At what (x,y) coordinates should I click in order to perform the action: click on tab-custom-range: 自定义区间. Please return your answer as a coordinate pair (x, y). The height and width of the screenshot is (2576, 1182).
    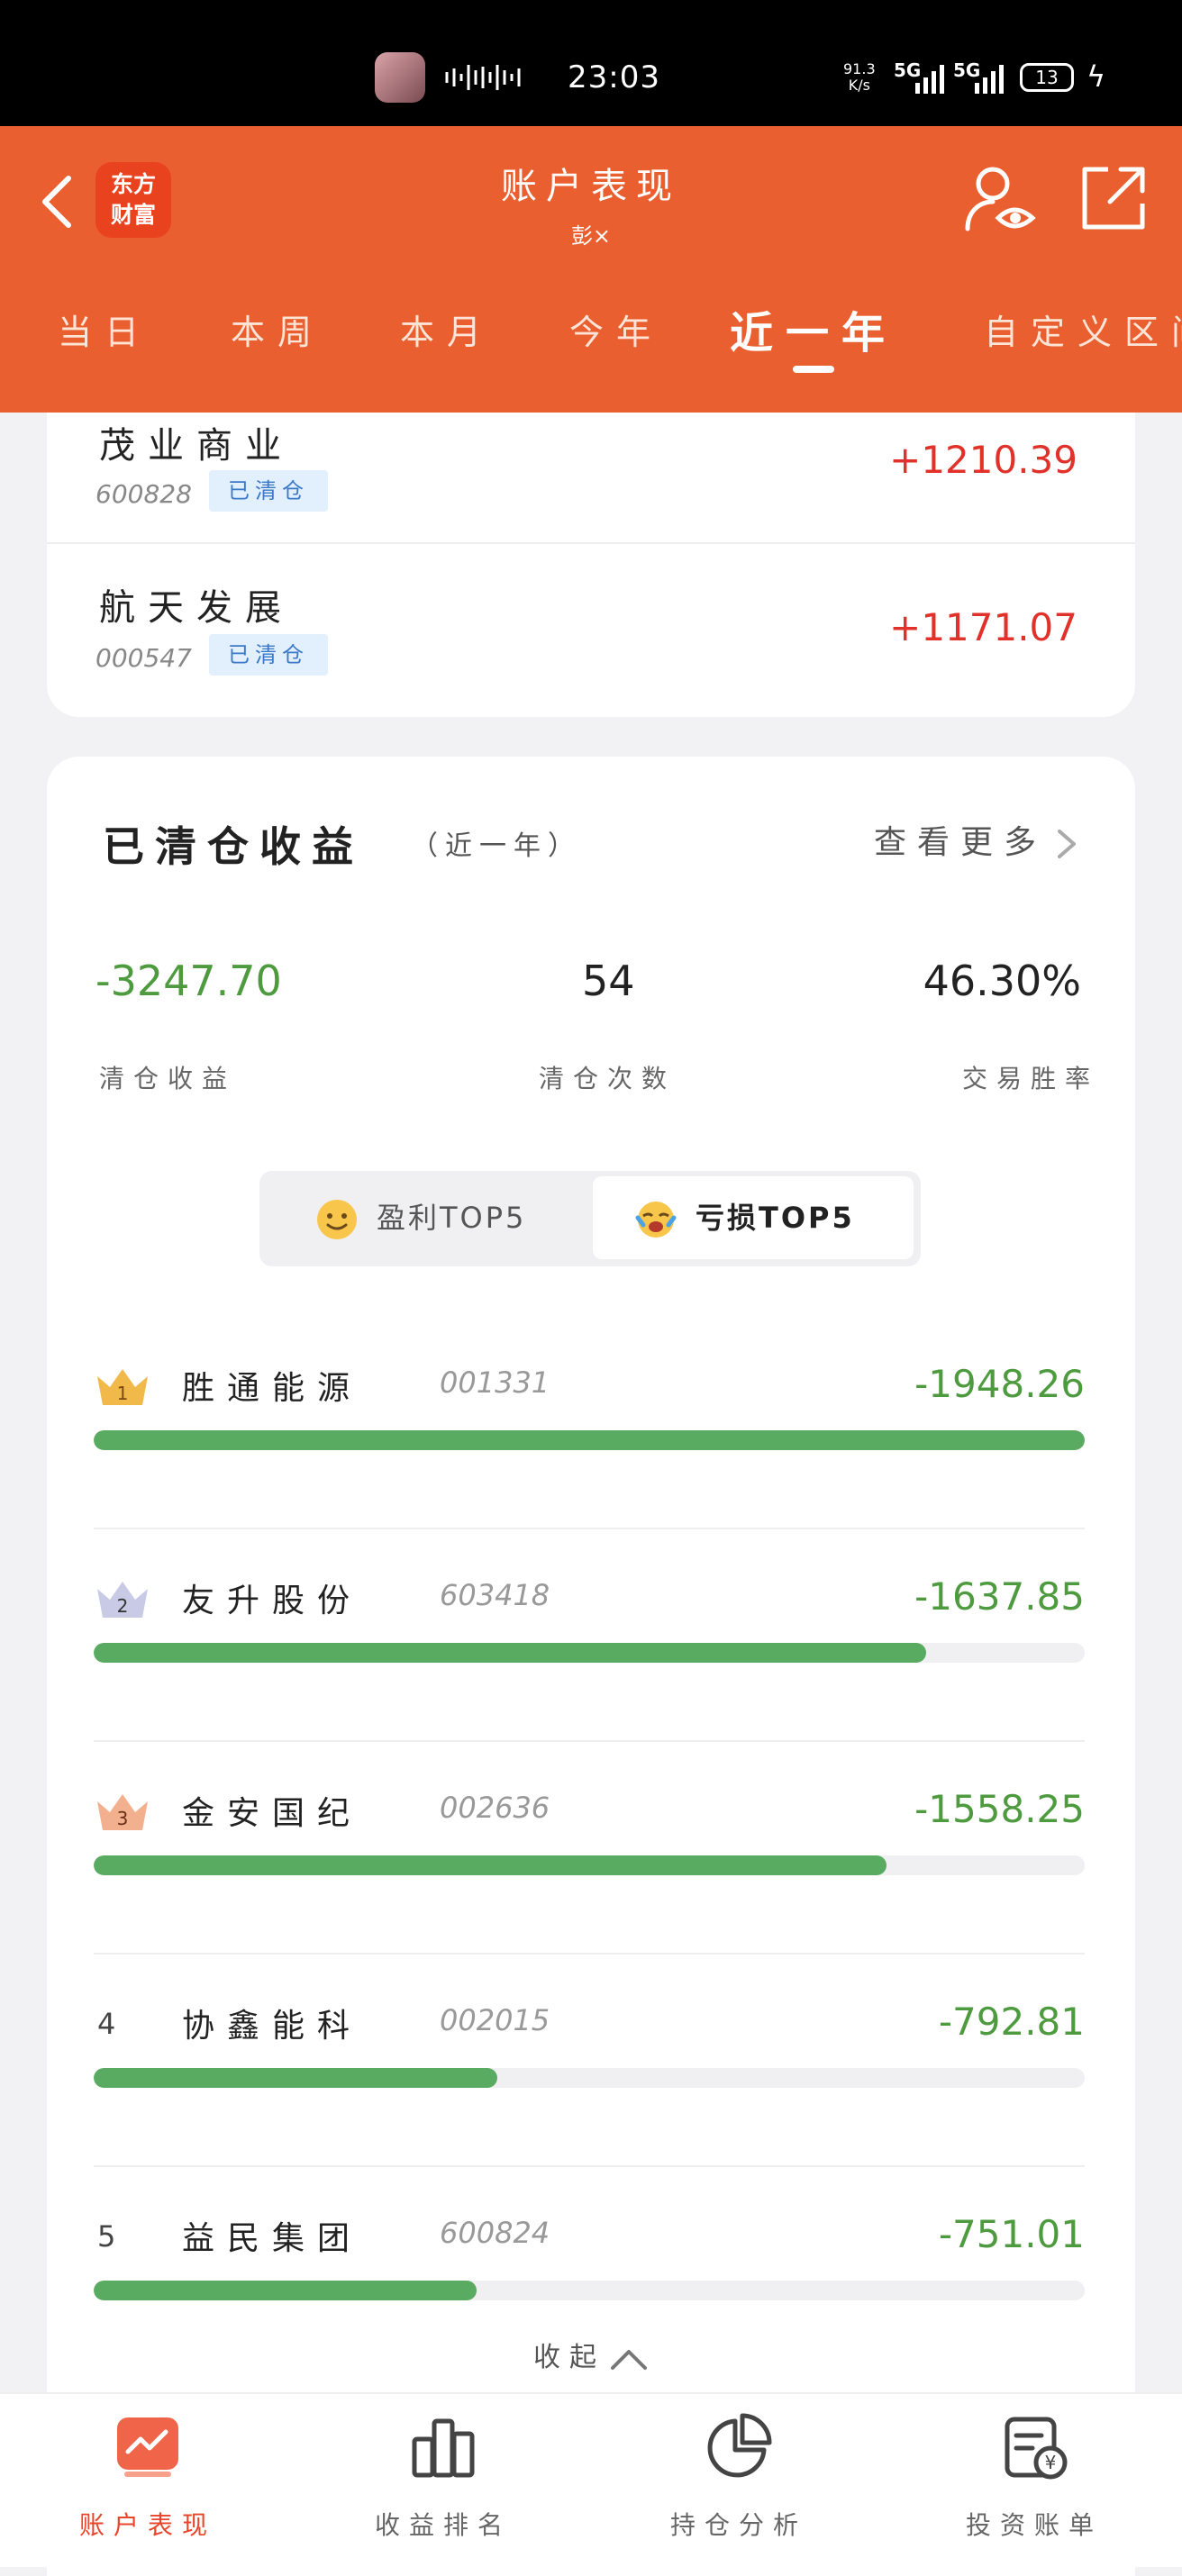
    Looking at the image, I should click on (1083, 329).